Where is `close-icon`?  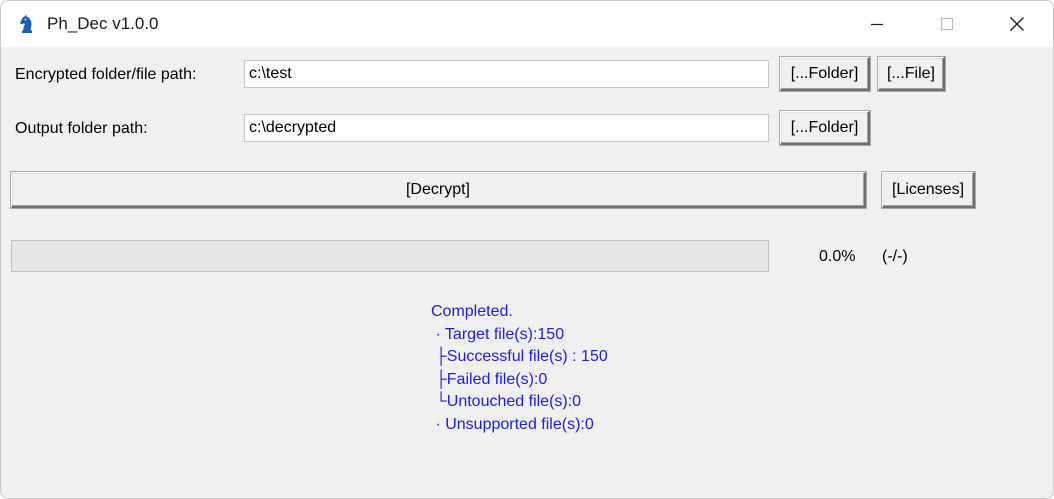
close-icon is located at coordinates (1017, 24).